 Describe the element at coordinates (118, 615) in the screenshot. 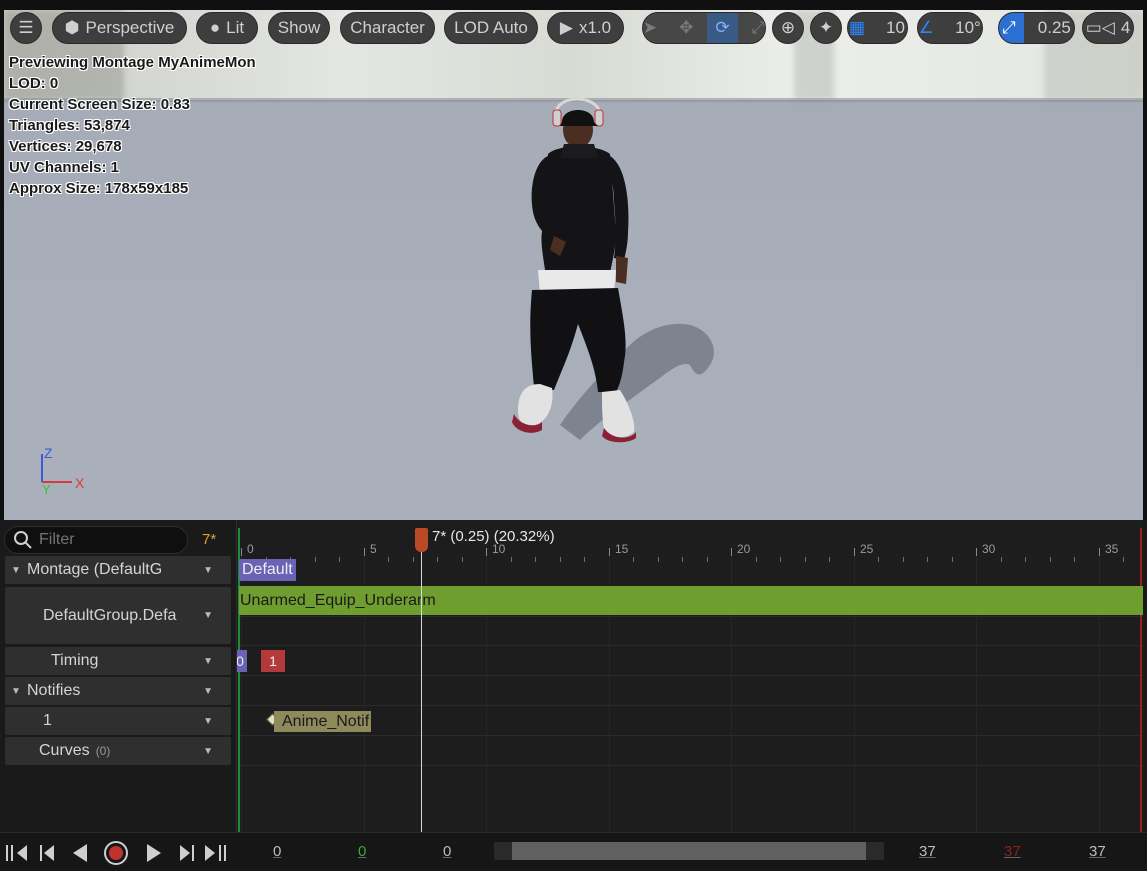

I see `track-default-group: DefaultGroup.Defa ▼` at that location.